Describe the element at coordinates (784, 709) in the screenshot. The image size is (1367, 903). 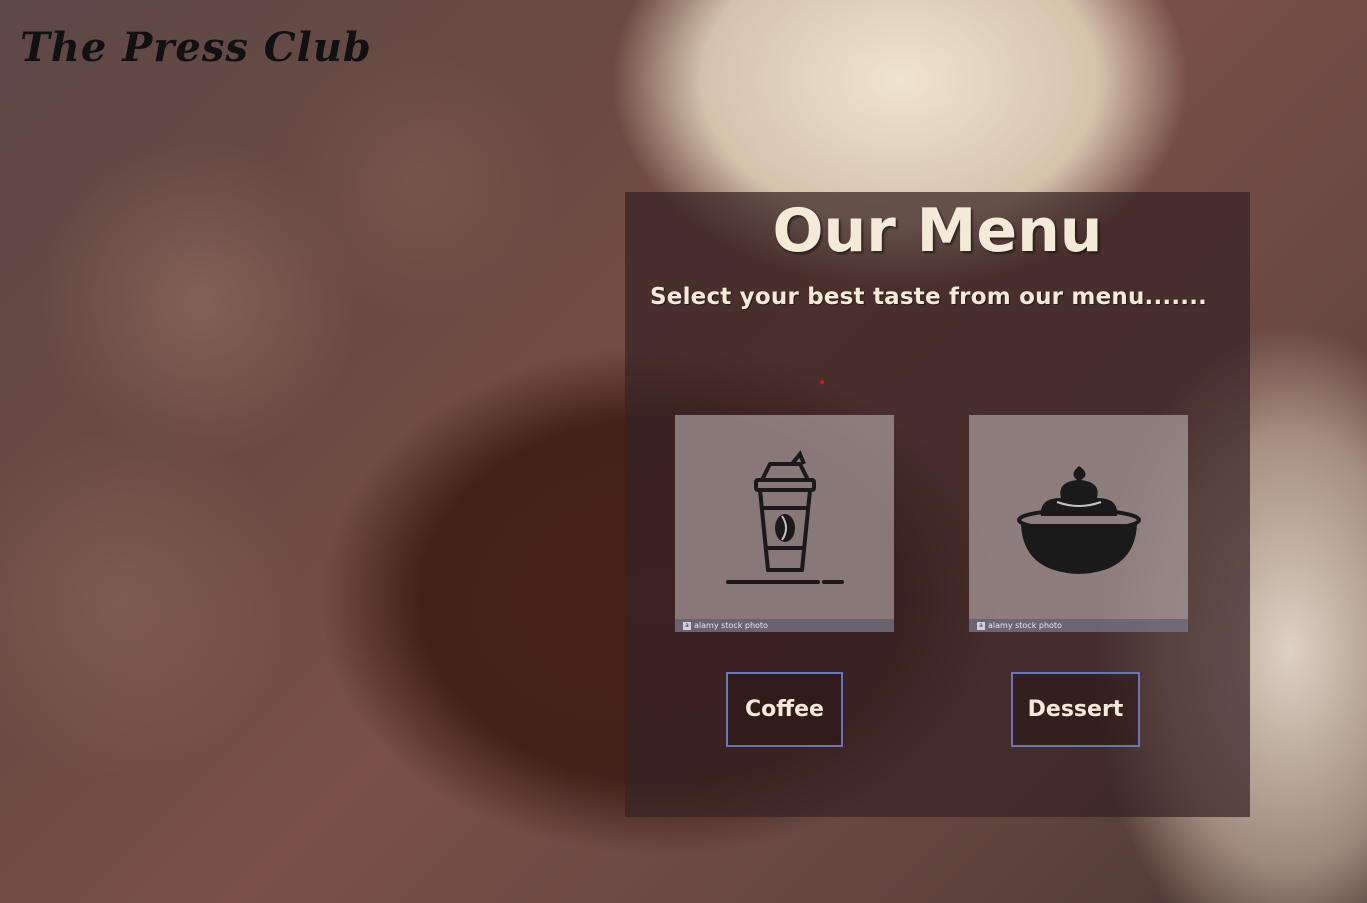
I see `coffee-button: Coffee` at that location.